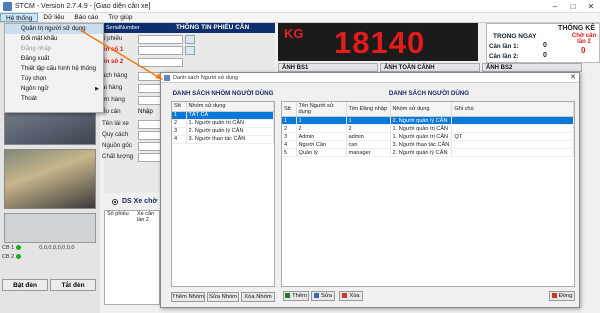  I want to click on menu-bao-cao: Báo cáo, so click(86, 17).